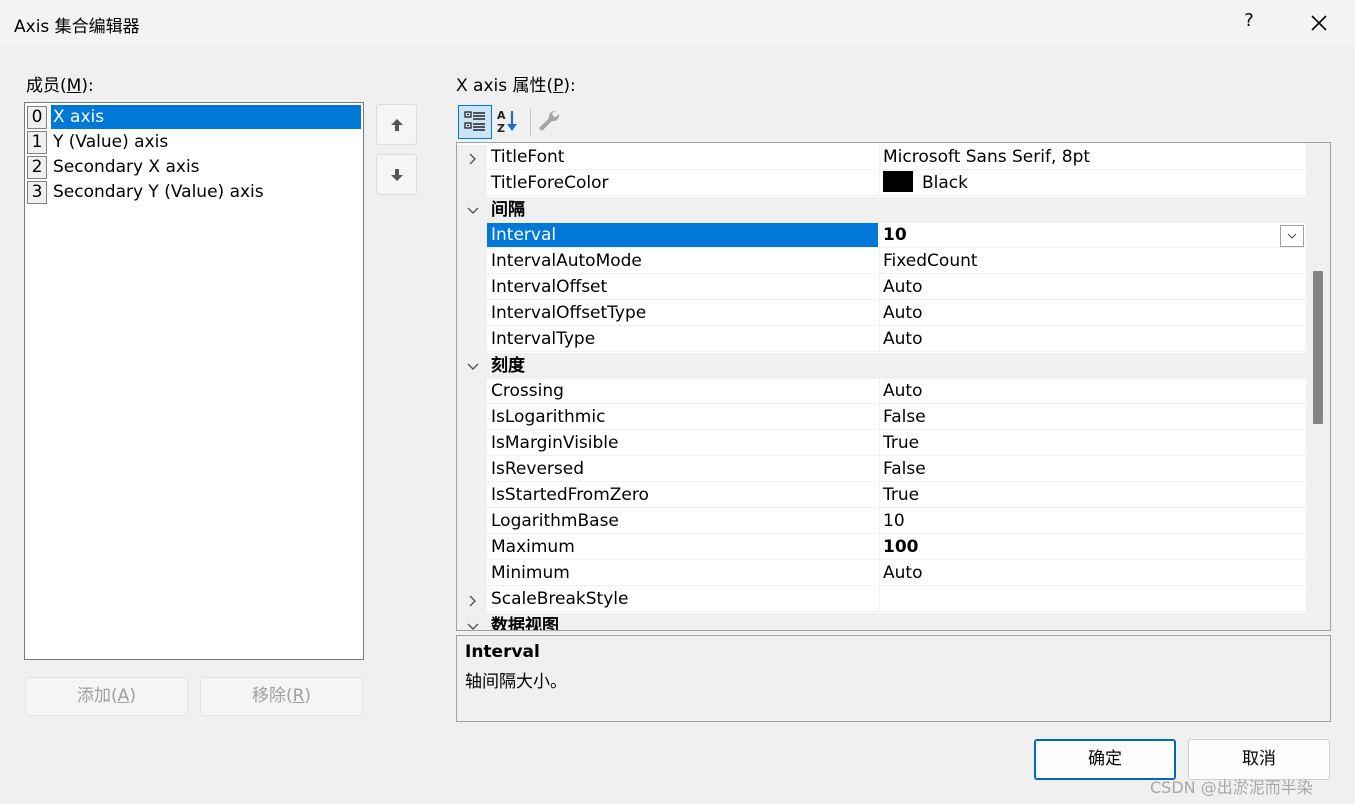  I want to click on categorized-button, so click(475, 122).